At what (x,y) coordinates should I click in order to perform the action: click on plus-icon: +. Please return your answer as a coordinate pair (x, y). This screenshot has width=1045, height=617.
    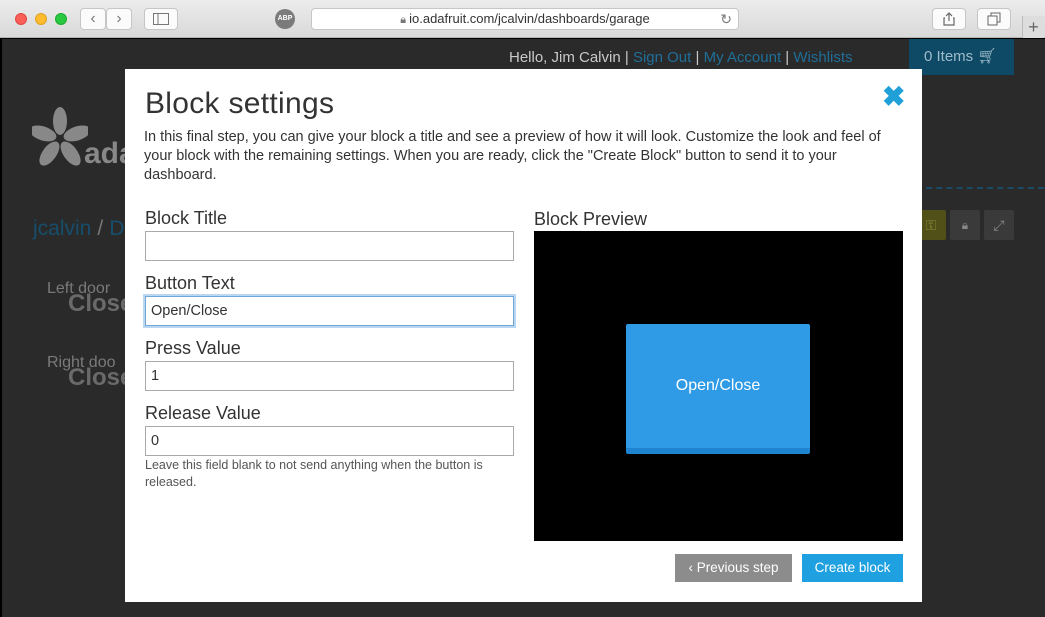
    Looking at the image, I should click on (1033, 27).